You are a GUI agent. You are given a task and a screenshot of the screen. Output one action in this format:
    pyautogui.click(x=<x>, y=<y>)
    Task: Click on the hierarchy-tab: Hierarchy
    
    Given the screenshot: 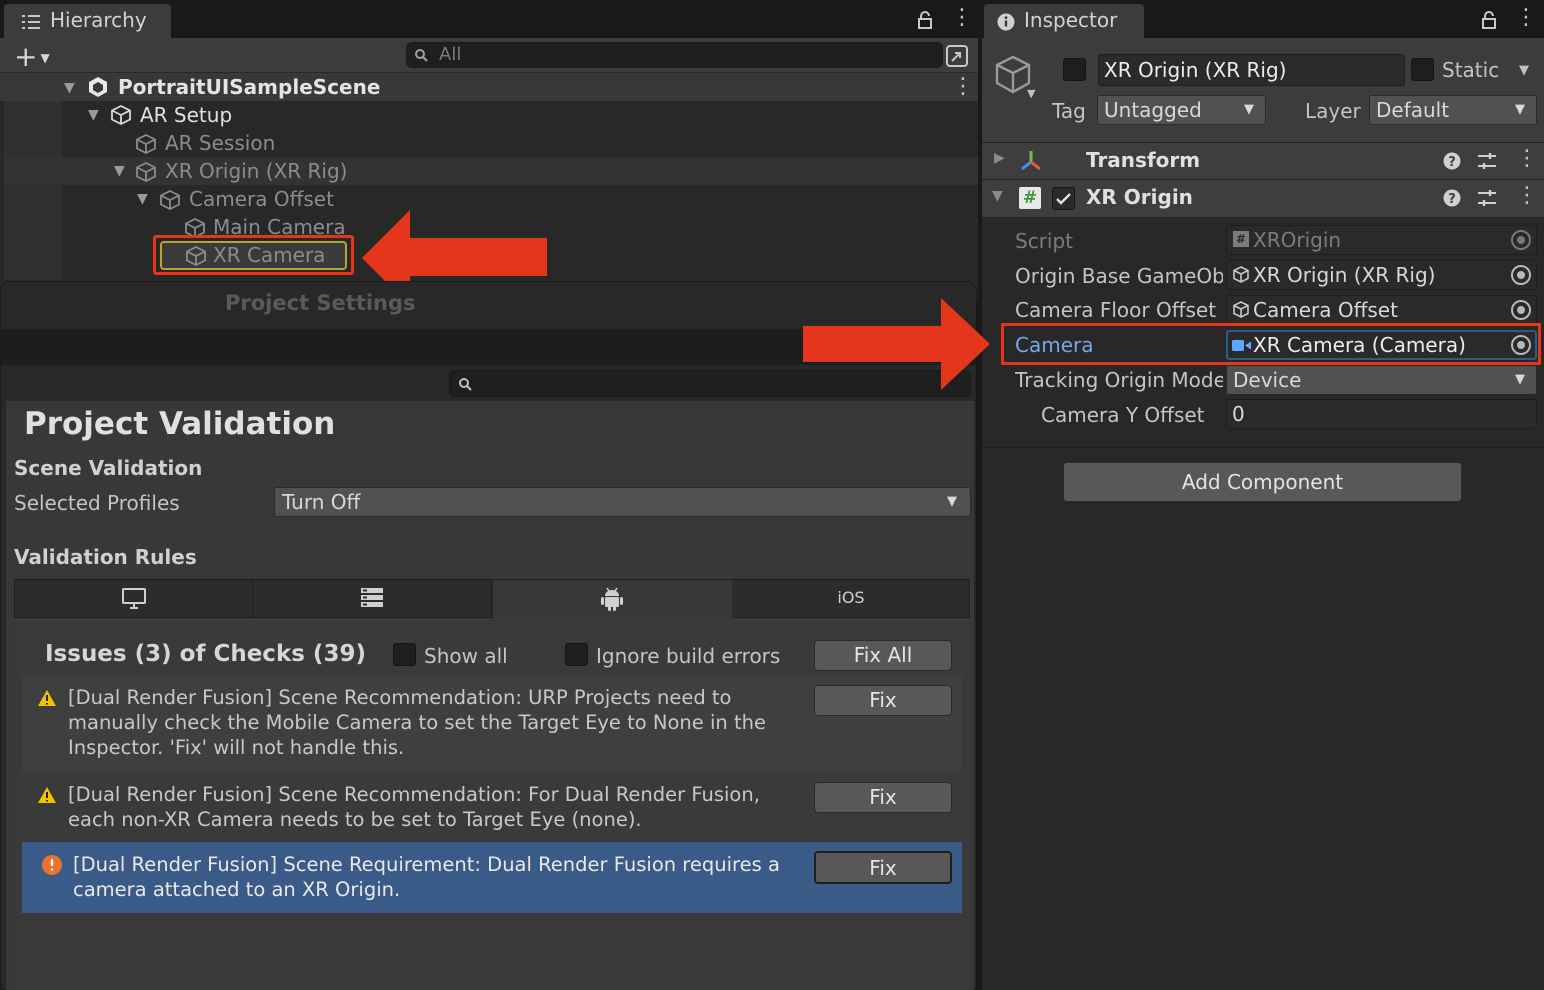 What is the action you would take?
    pyautogui.click(x=87, y=21)
    